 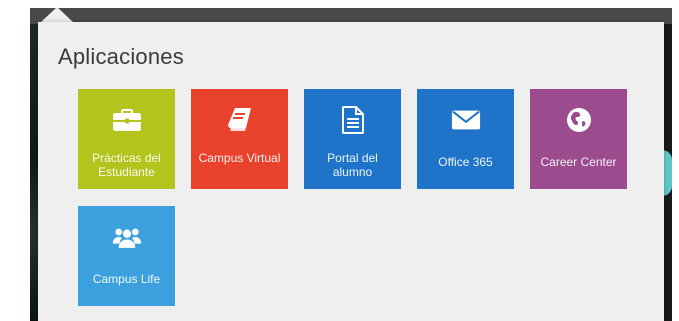 What do you see at coordinates (126, 279) in the screenshot?
I see `tile-label: Campus Life` at bounding box center [126, 279].